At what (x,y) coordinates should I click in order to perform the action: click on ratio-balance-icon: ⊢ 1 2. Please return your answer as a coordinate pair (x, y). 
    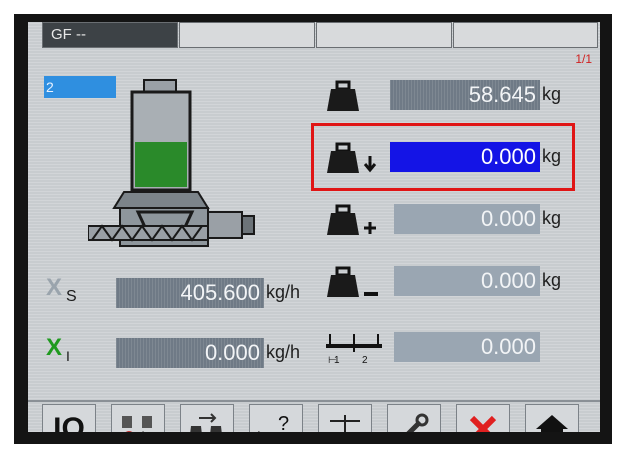
    Looking at the image, I should click on (354, 350).